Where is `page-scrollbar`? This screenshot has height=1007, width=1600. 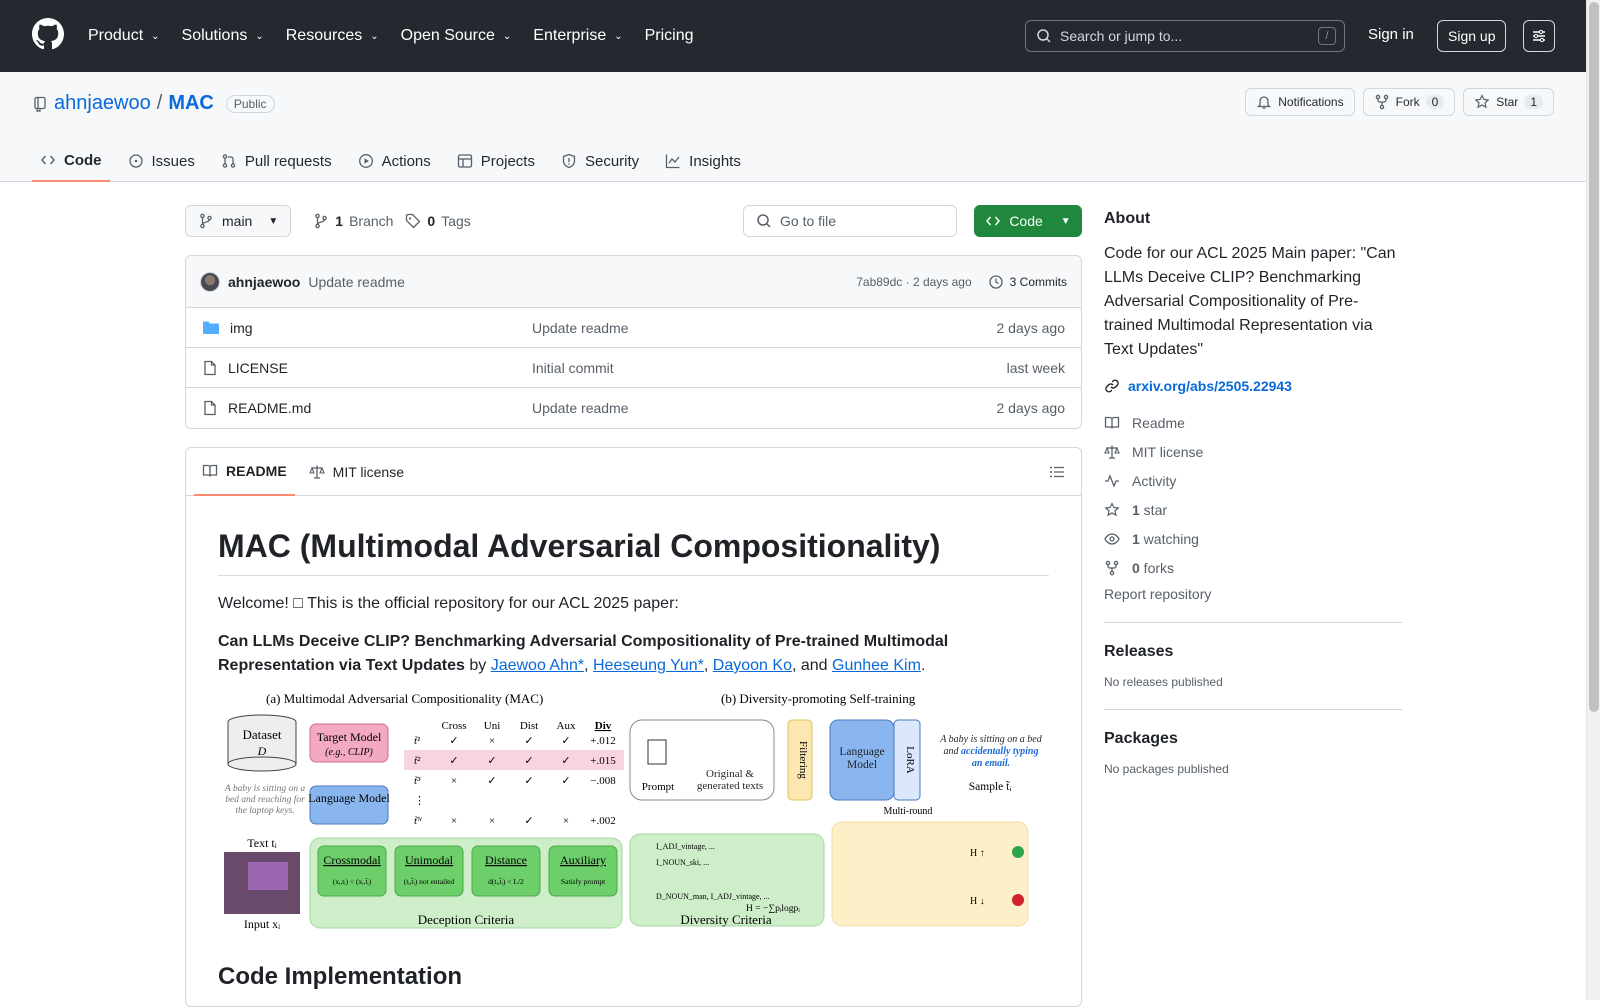
page-scrollbar is located at coordinates (1593, 500).